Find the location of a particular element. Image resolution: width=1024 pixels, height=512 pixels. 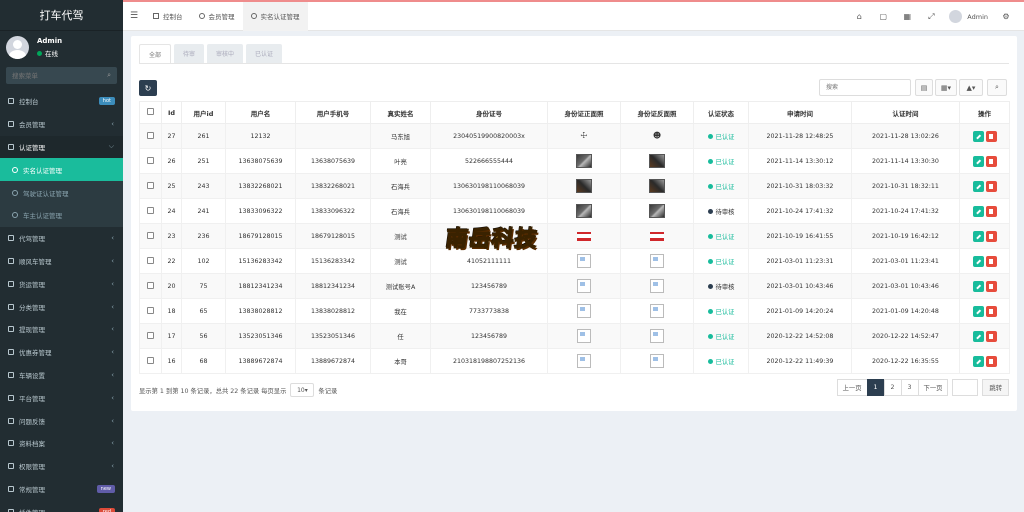

tab-realname-auth: 实名认证管理 is located at coordinates (275, 16).